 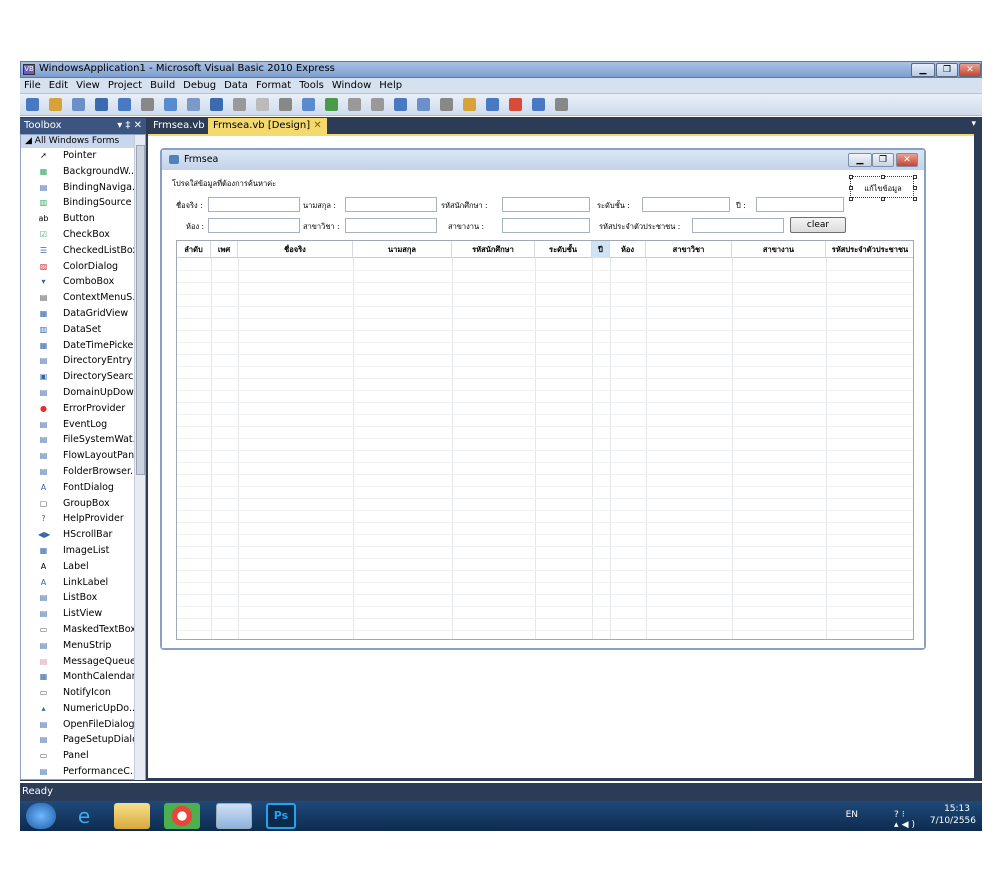 I want to click on properties-icon, so click(x=492, y=104).